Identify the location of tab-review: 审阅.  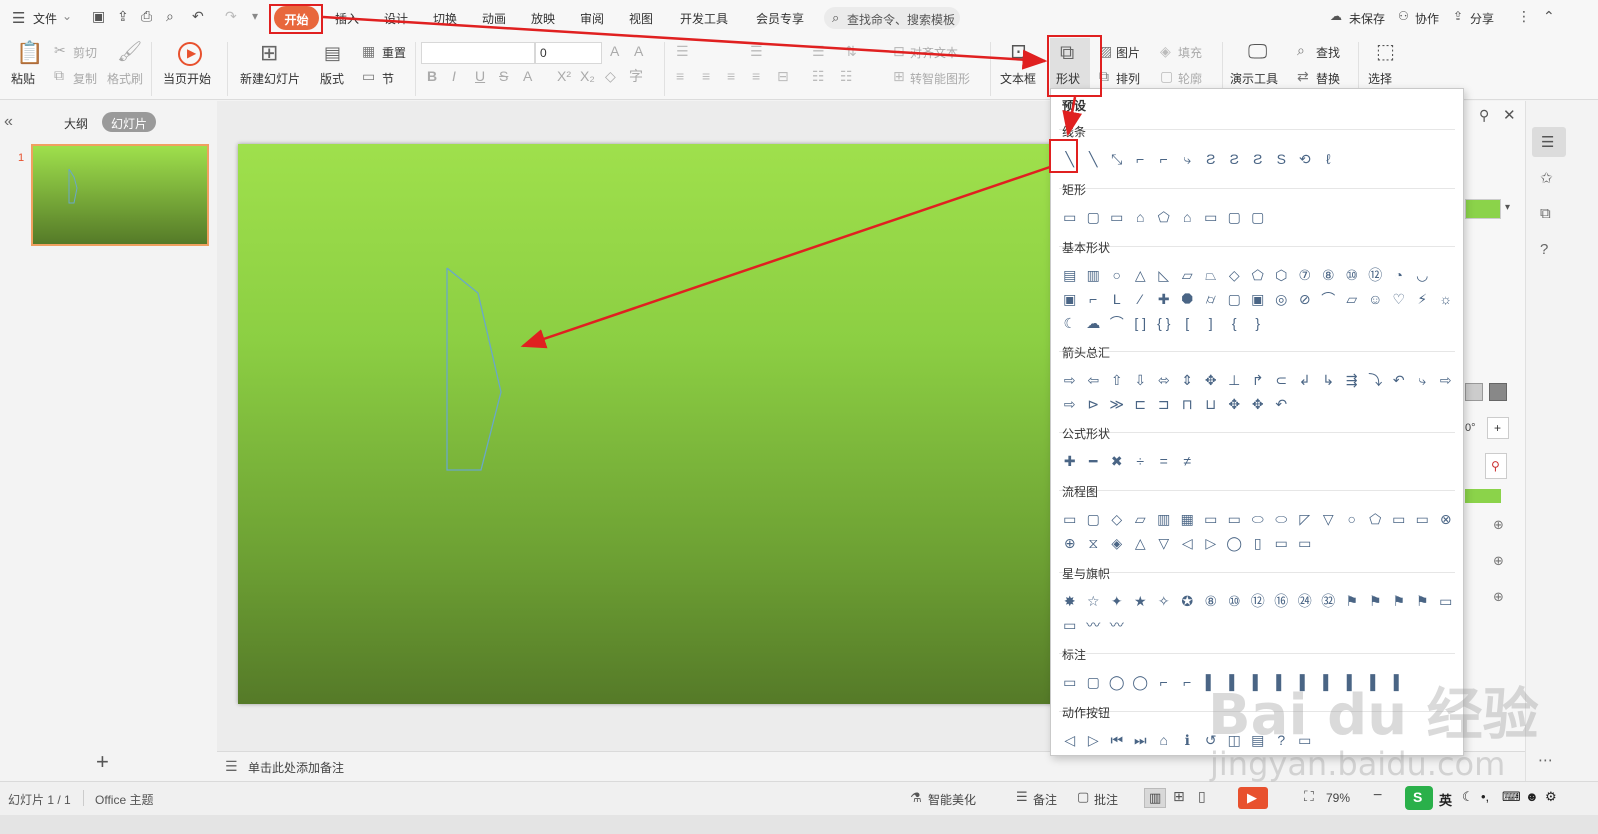
(592, 18).